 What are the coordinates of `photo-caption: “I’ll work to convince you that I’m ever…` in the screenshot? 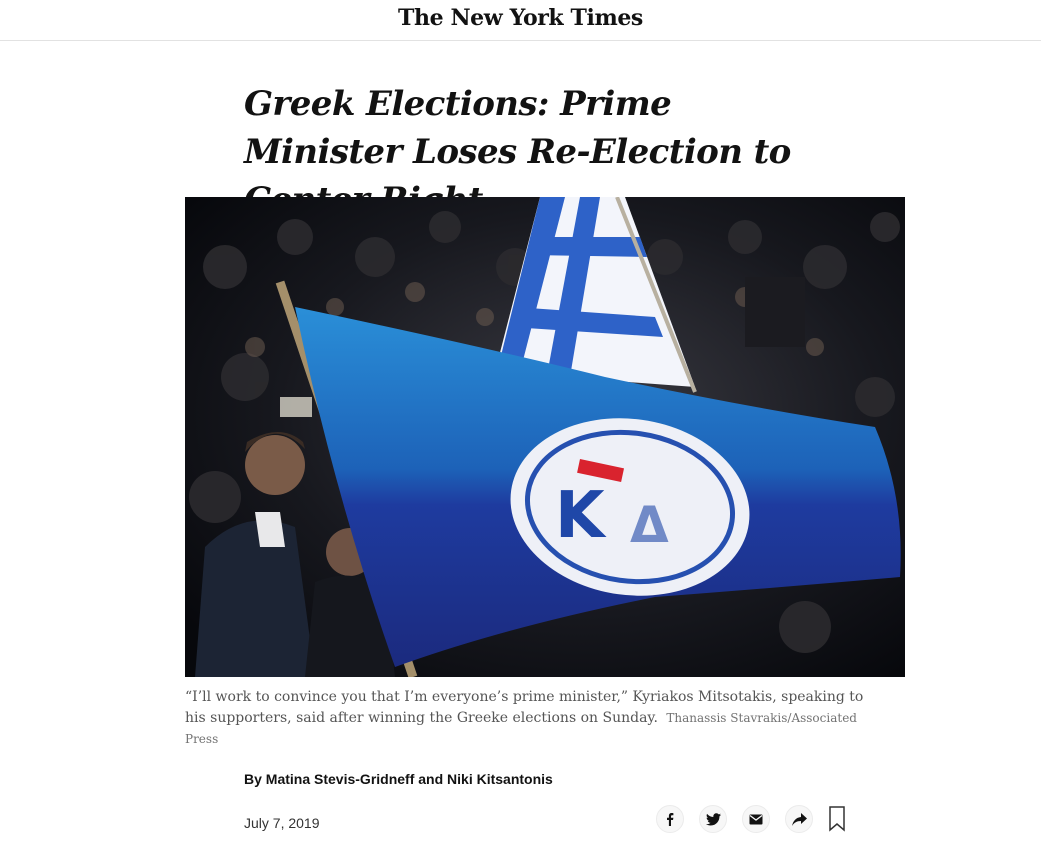 It's located at (535, 718).